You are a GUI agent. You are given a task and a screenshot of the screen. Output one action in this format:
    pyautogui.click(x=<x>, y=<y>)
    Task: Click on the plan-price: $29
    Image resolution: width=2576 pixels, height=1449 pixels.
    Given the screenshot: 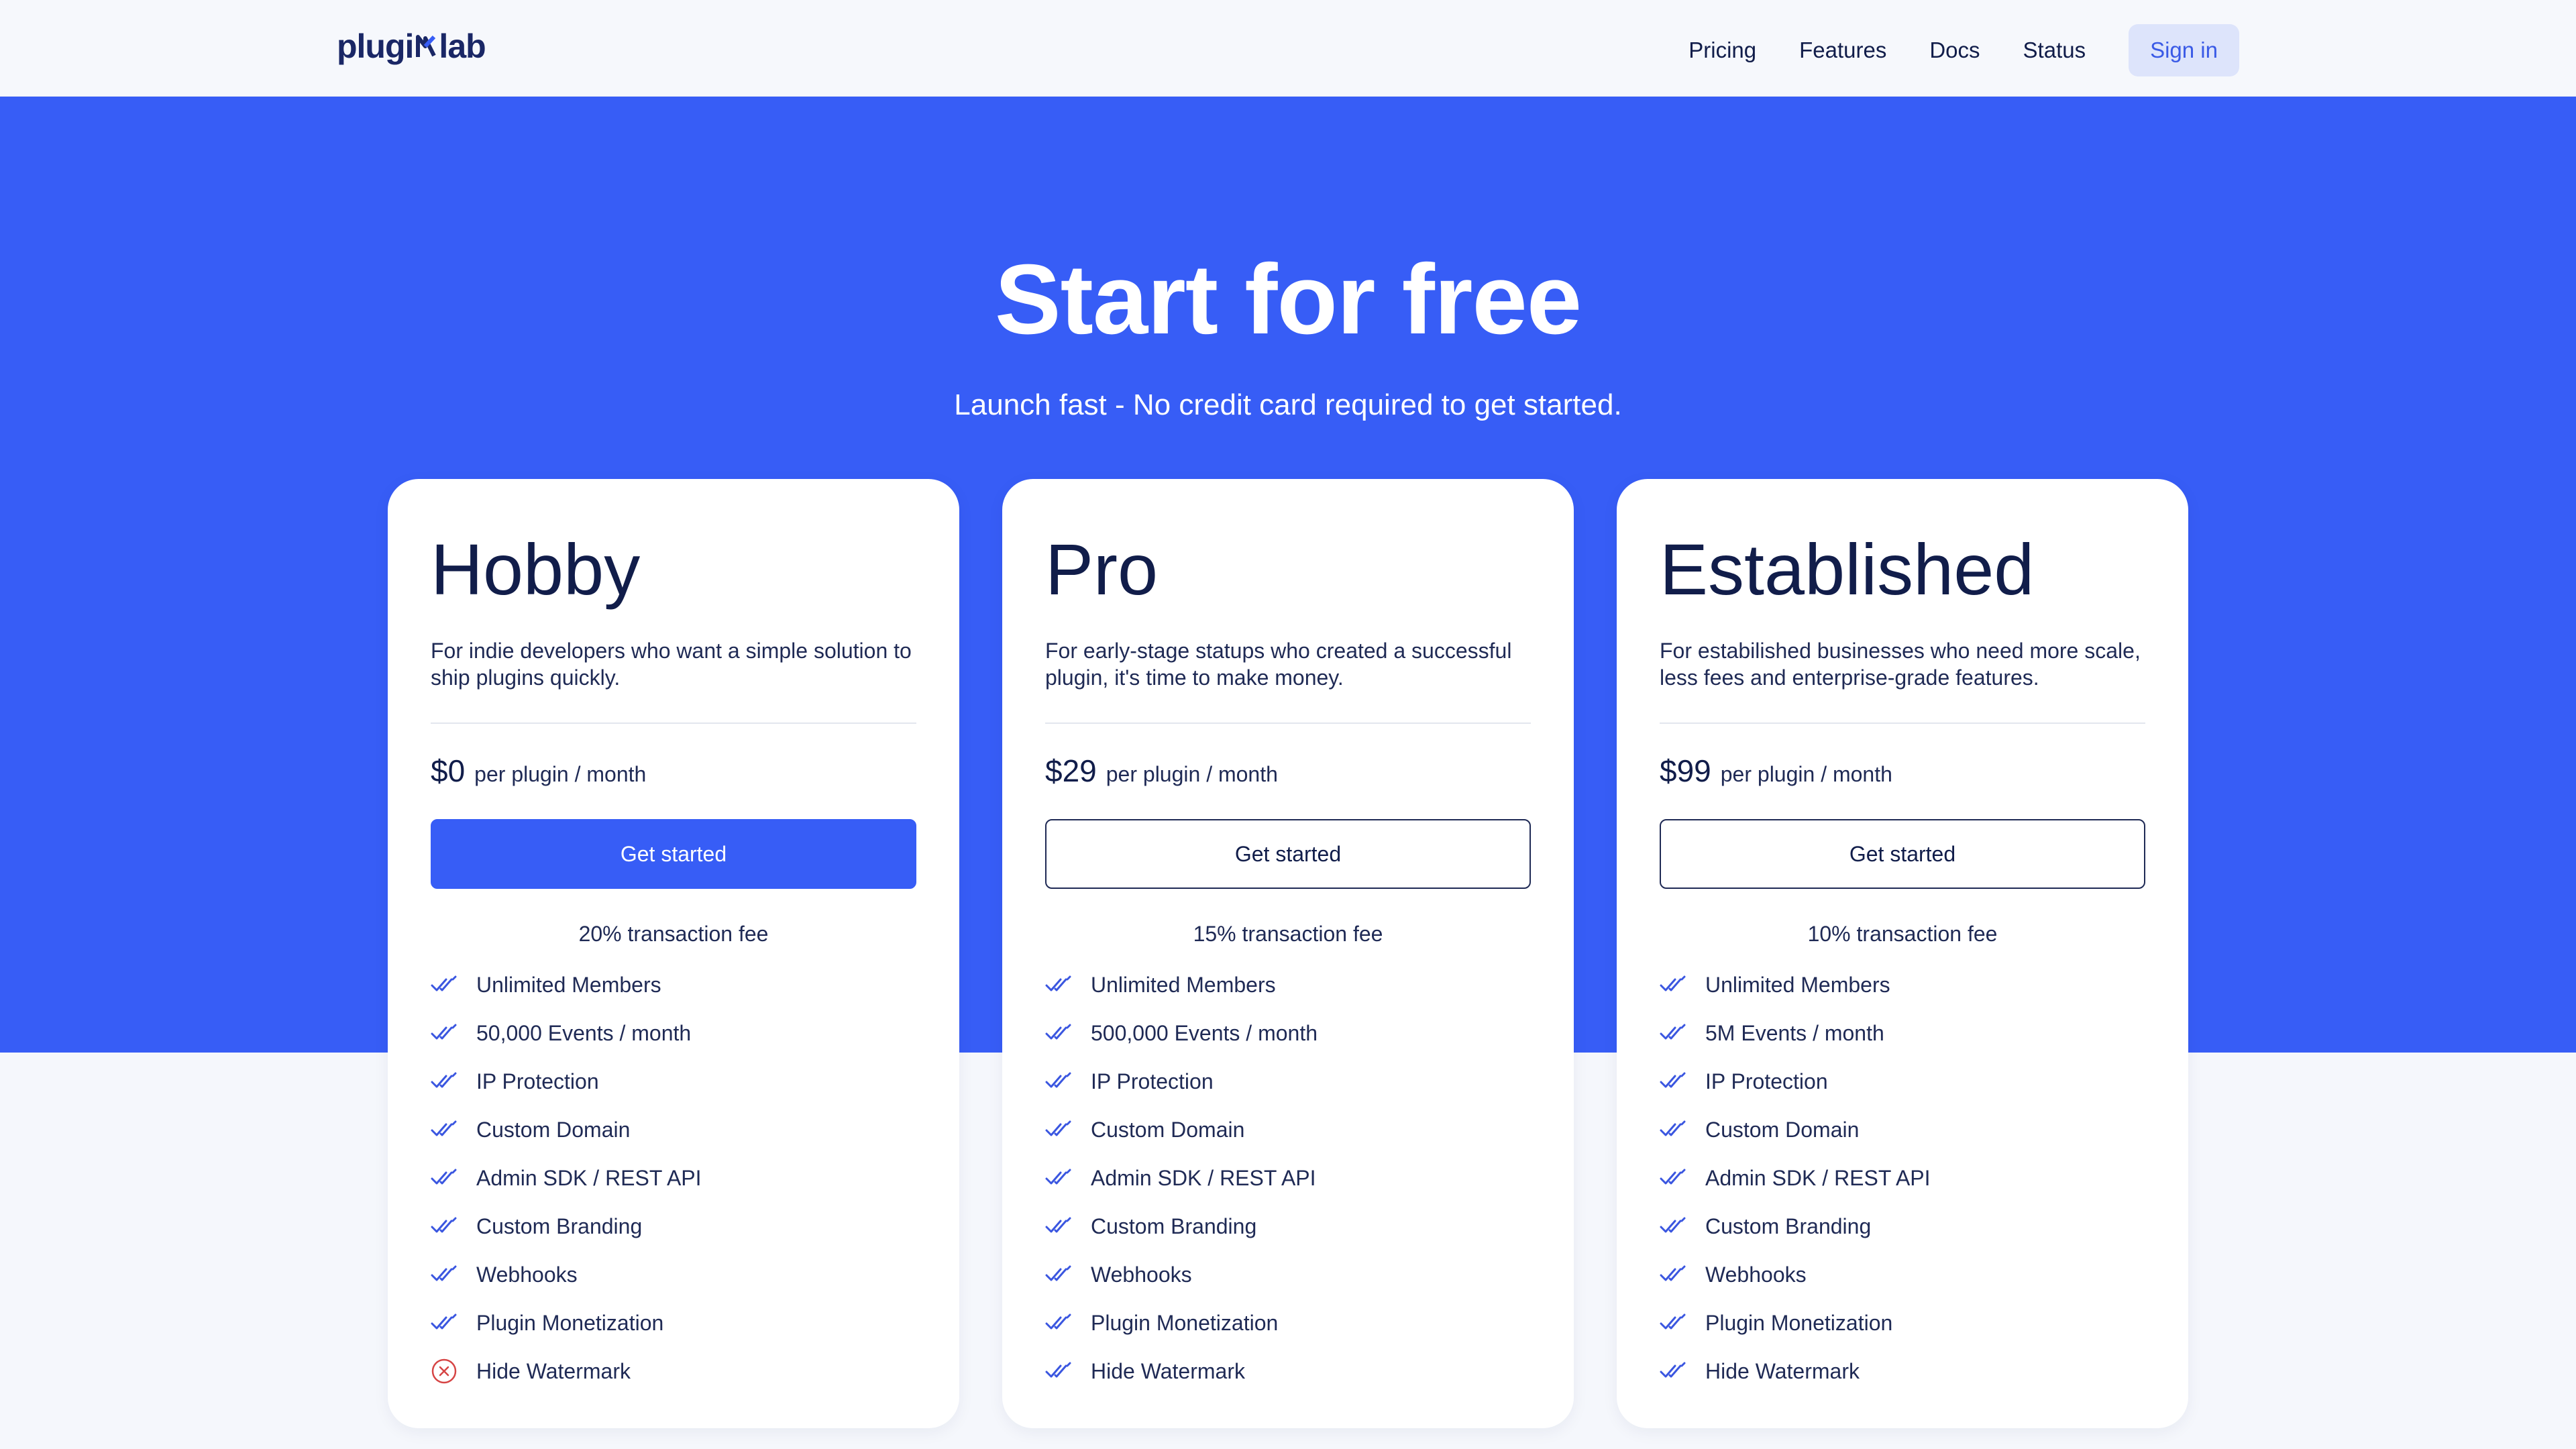 What is the action you would take?
    pyautogui.click(x=1071, y=770)
    